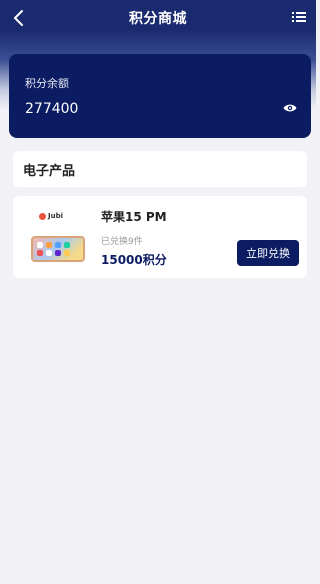  I want to click on redeemed-count: 已兑换9件, so click(122, 242).